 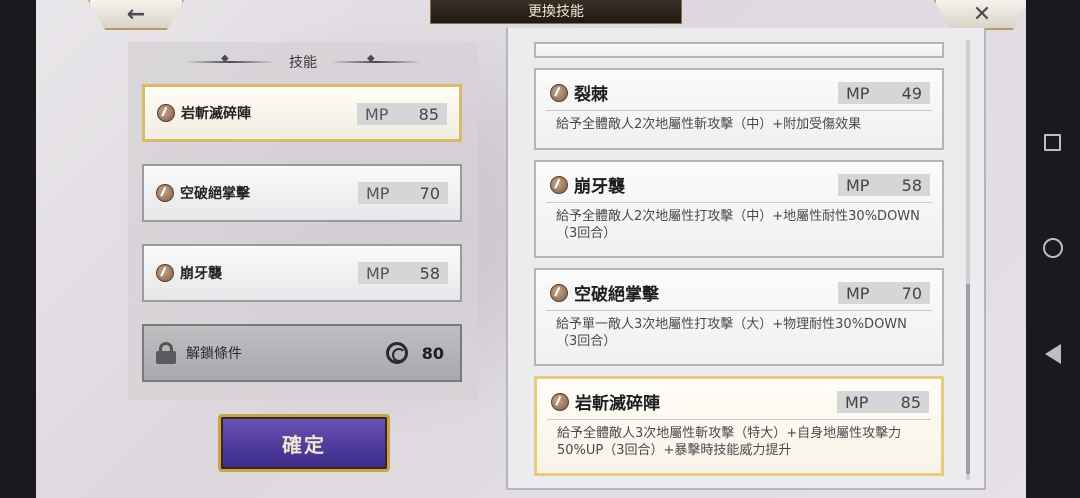 I want to click on recents-icon, so click(x=1052, y=142).